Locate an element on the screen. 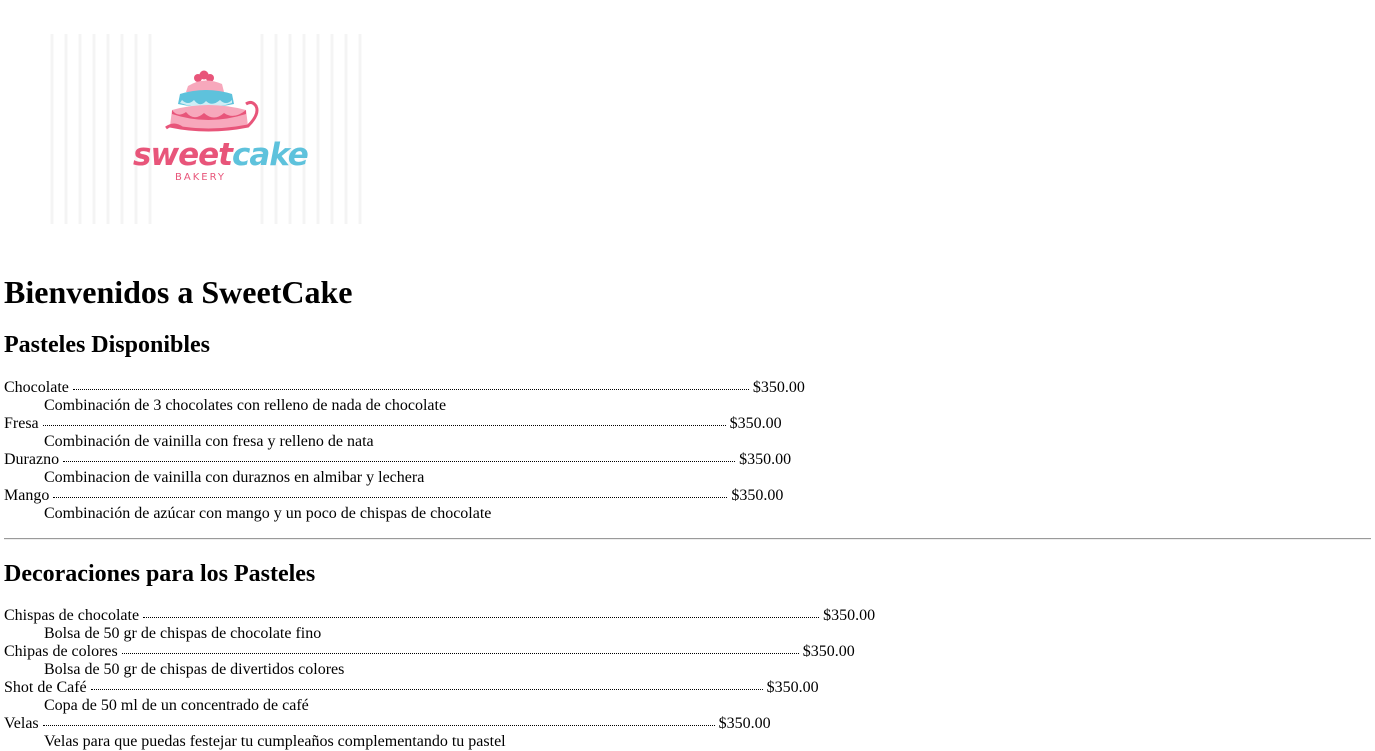 The image size is (1375, 751). decorations-heading: Decoraciones para los Pasteles is located at coordinates (160, 574).